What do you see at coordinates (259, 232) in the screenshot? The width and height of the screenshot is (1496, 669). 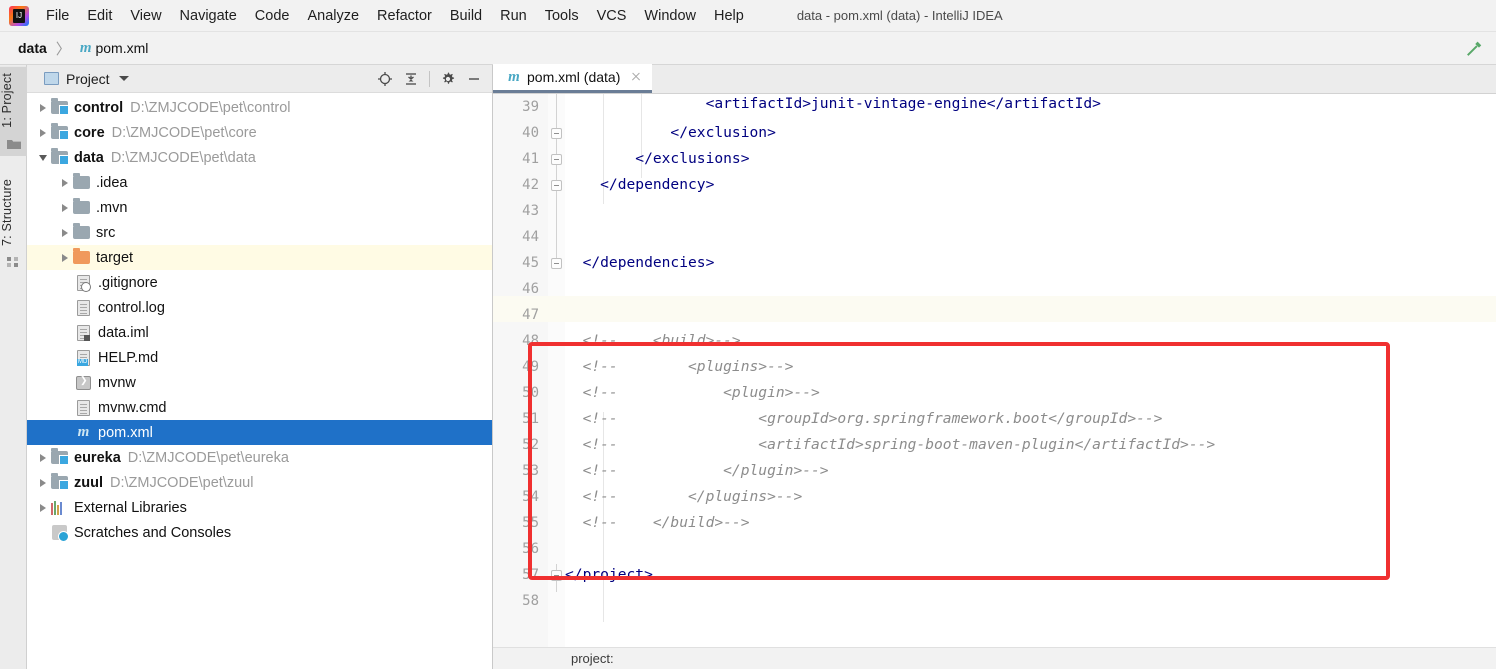 I see `tree-item-src: src` at bounding box center [259, 232].